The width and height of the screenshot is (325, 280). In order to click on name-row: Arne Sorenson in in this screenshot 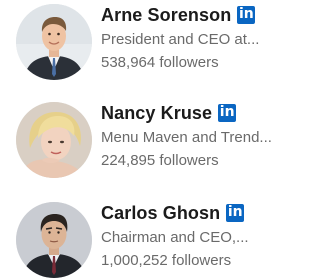, I will do `click(213, 15)`.